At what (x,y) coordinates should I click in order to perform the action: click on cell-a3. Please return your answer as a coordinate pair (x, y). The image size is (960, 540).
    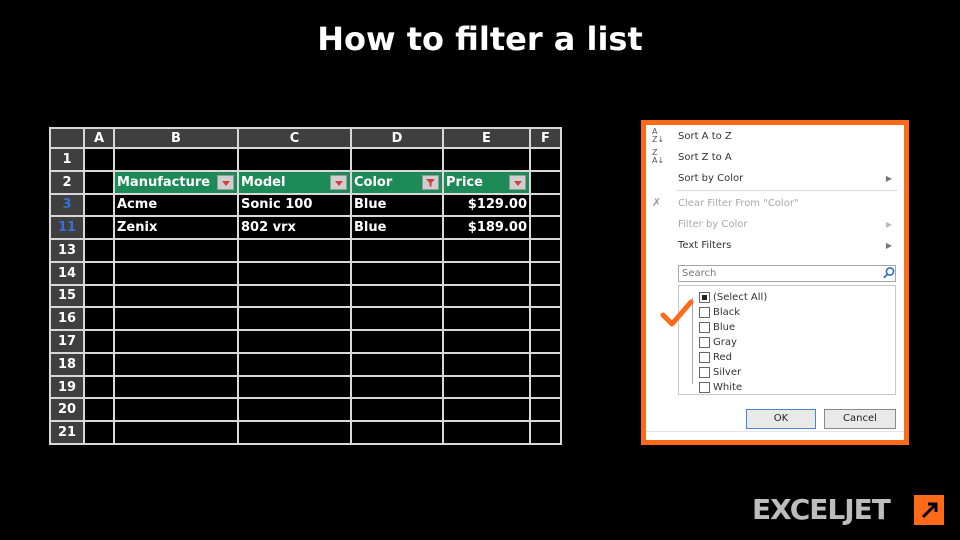
    Looking at the image, I should click on (99, 205).